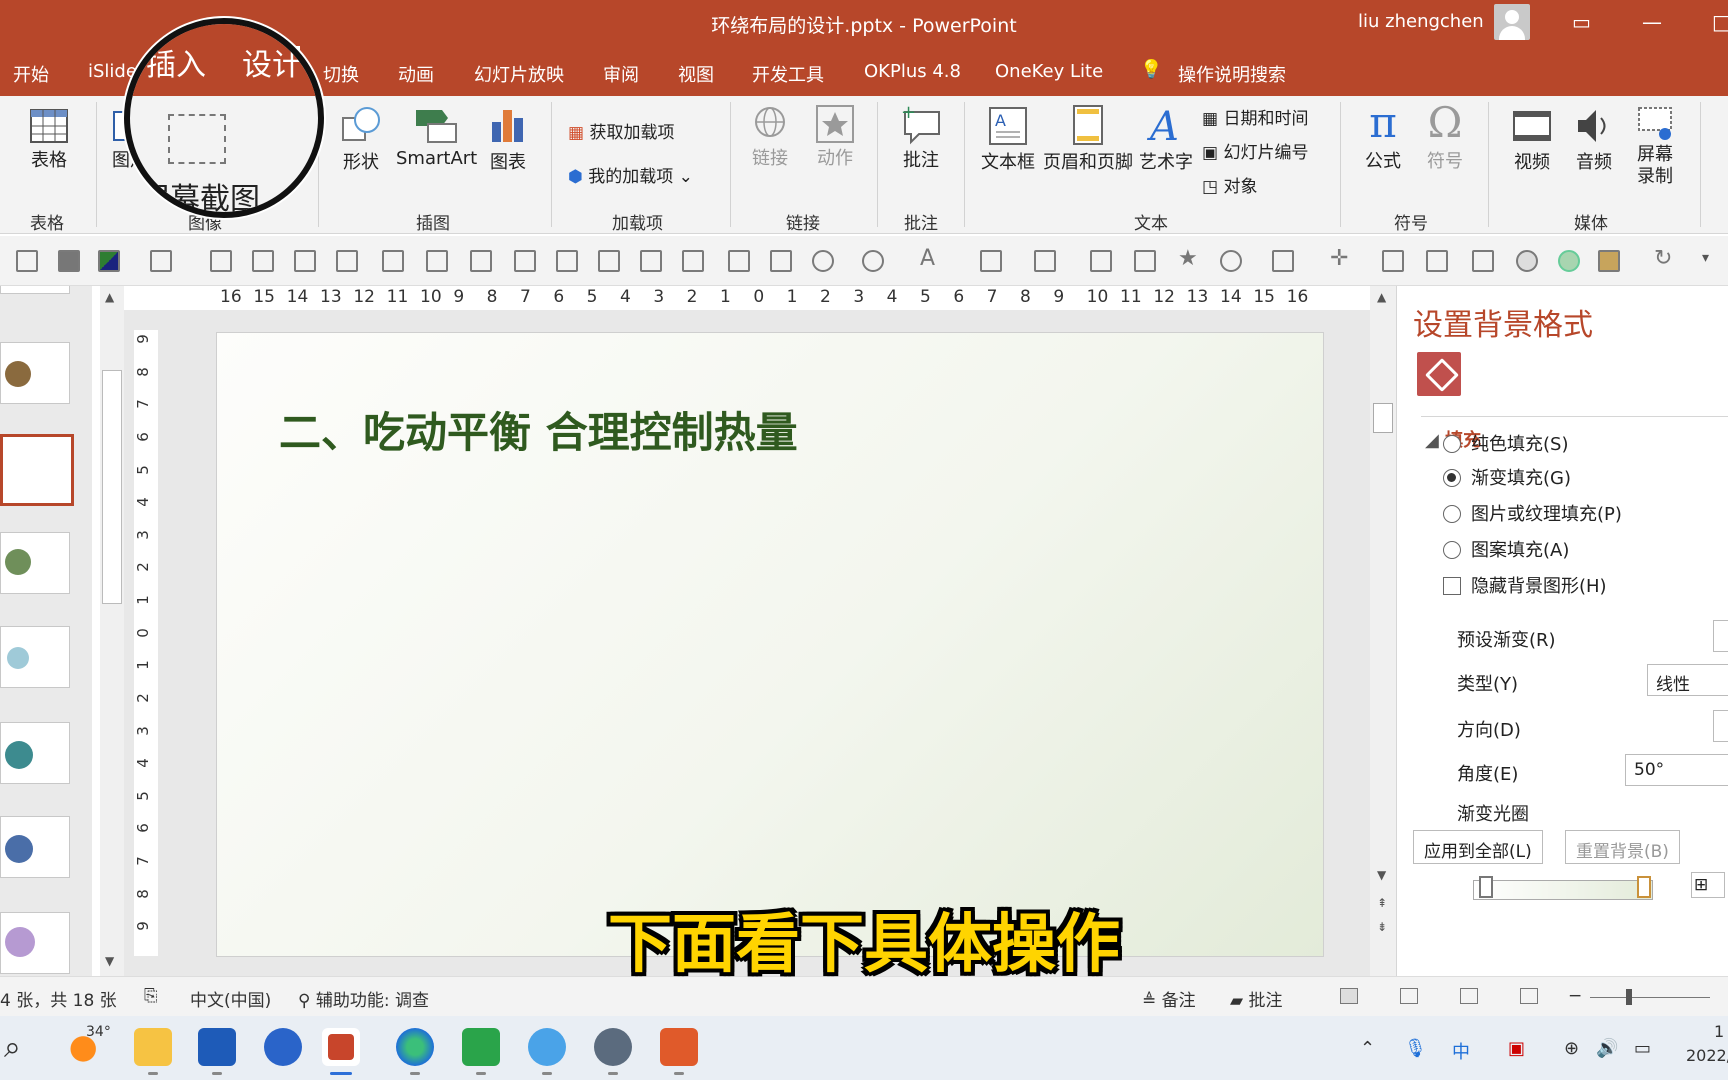 This screenshot has height=1080, width=1728. I want to click on datetime-button: ▦ 日期和时间, so click(1255, 116).